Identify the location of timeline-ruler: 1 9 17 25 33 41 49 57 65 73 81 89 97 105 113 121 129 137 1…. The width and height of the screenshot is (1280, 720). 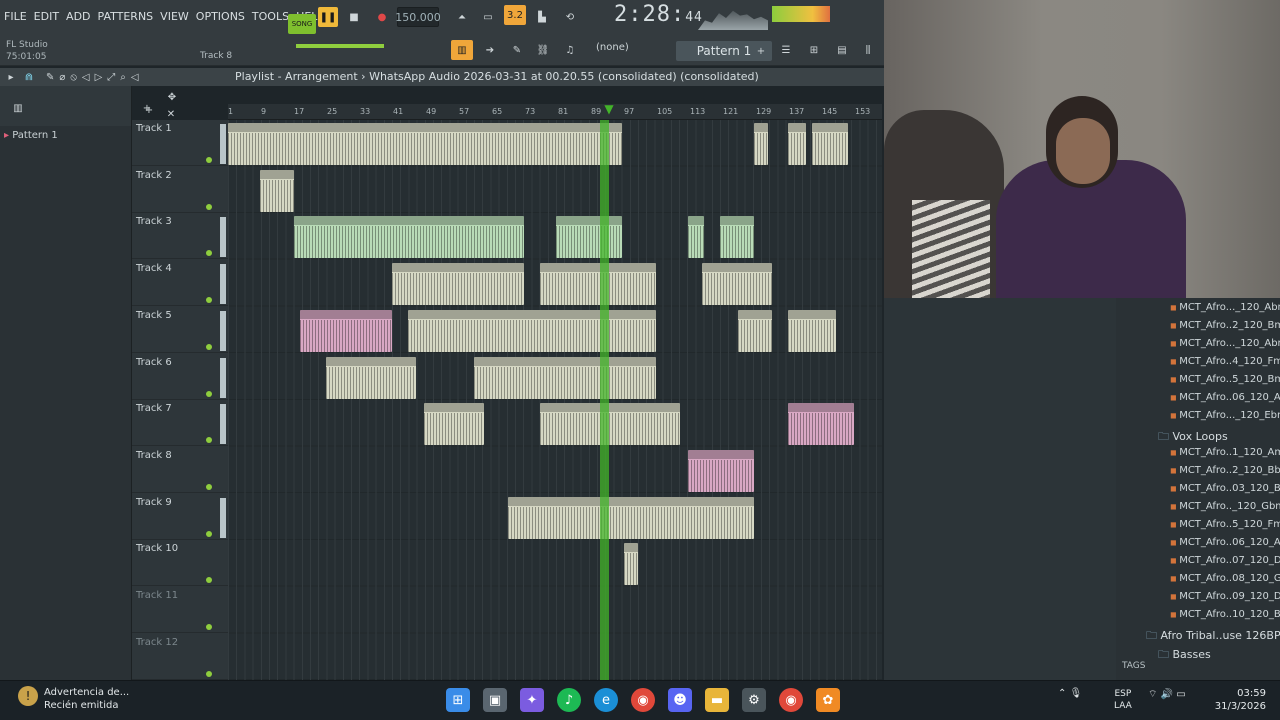
(555, 112).